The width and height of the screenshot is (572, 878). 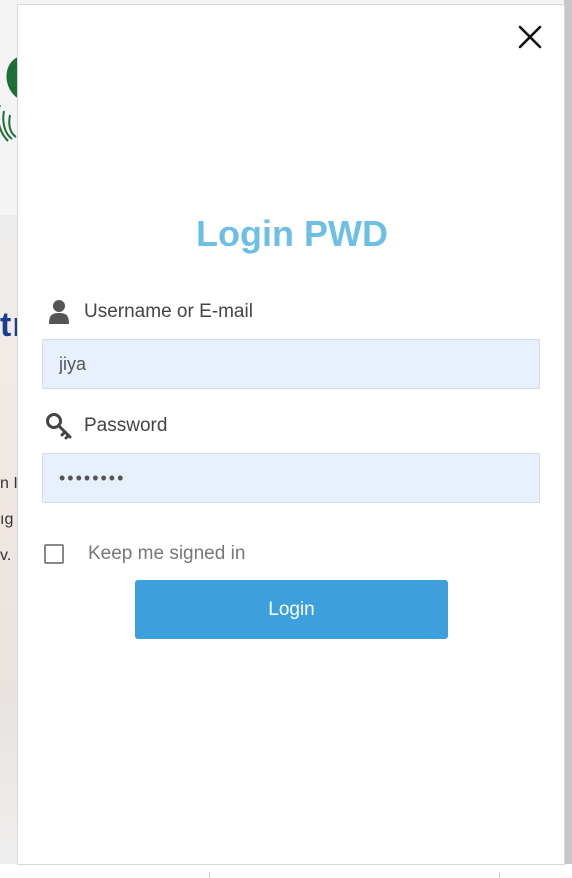 What do you see at coordinates (292, 233) in the screenshot?
I see `page-title: Login PWD` at bounding box center [292, 233].